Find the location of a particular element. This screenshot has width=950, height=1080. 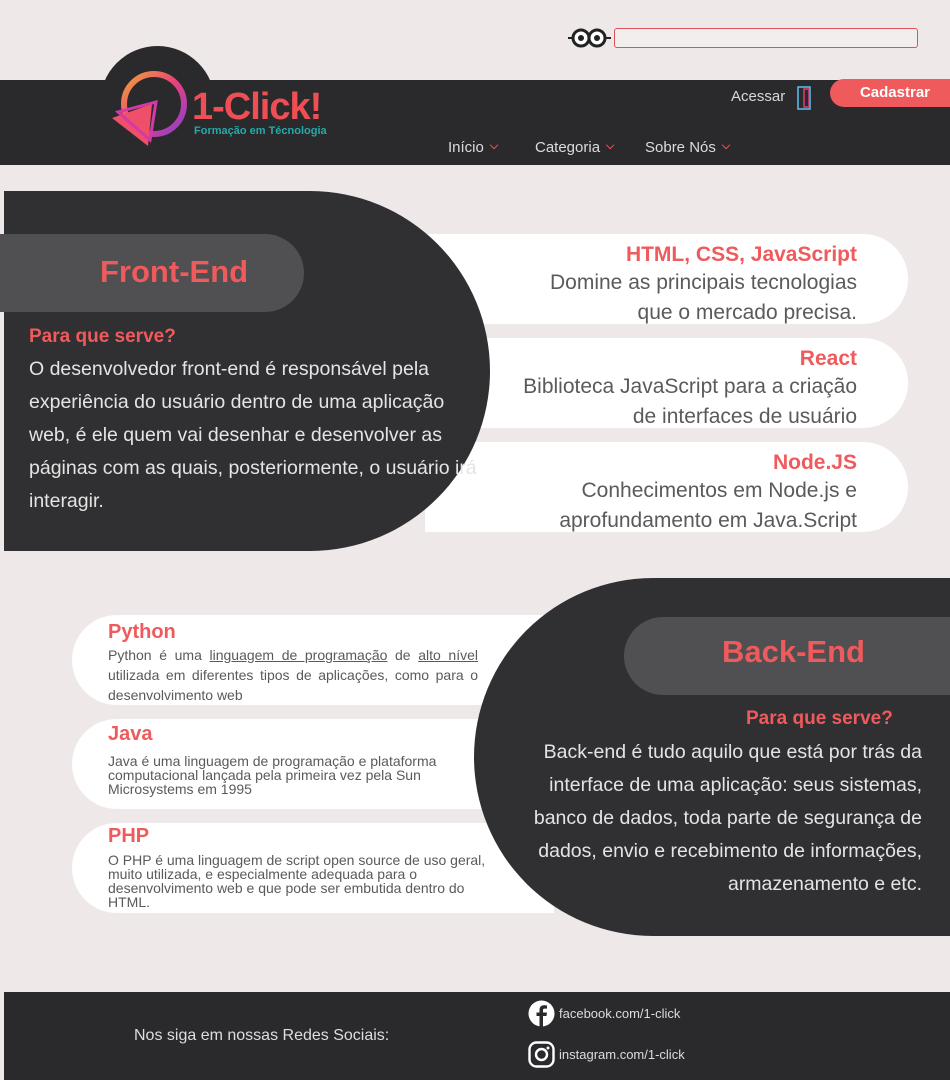

search-input is located at coordinates (766, 38).